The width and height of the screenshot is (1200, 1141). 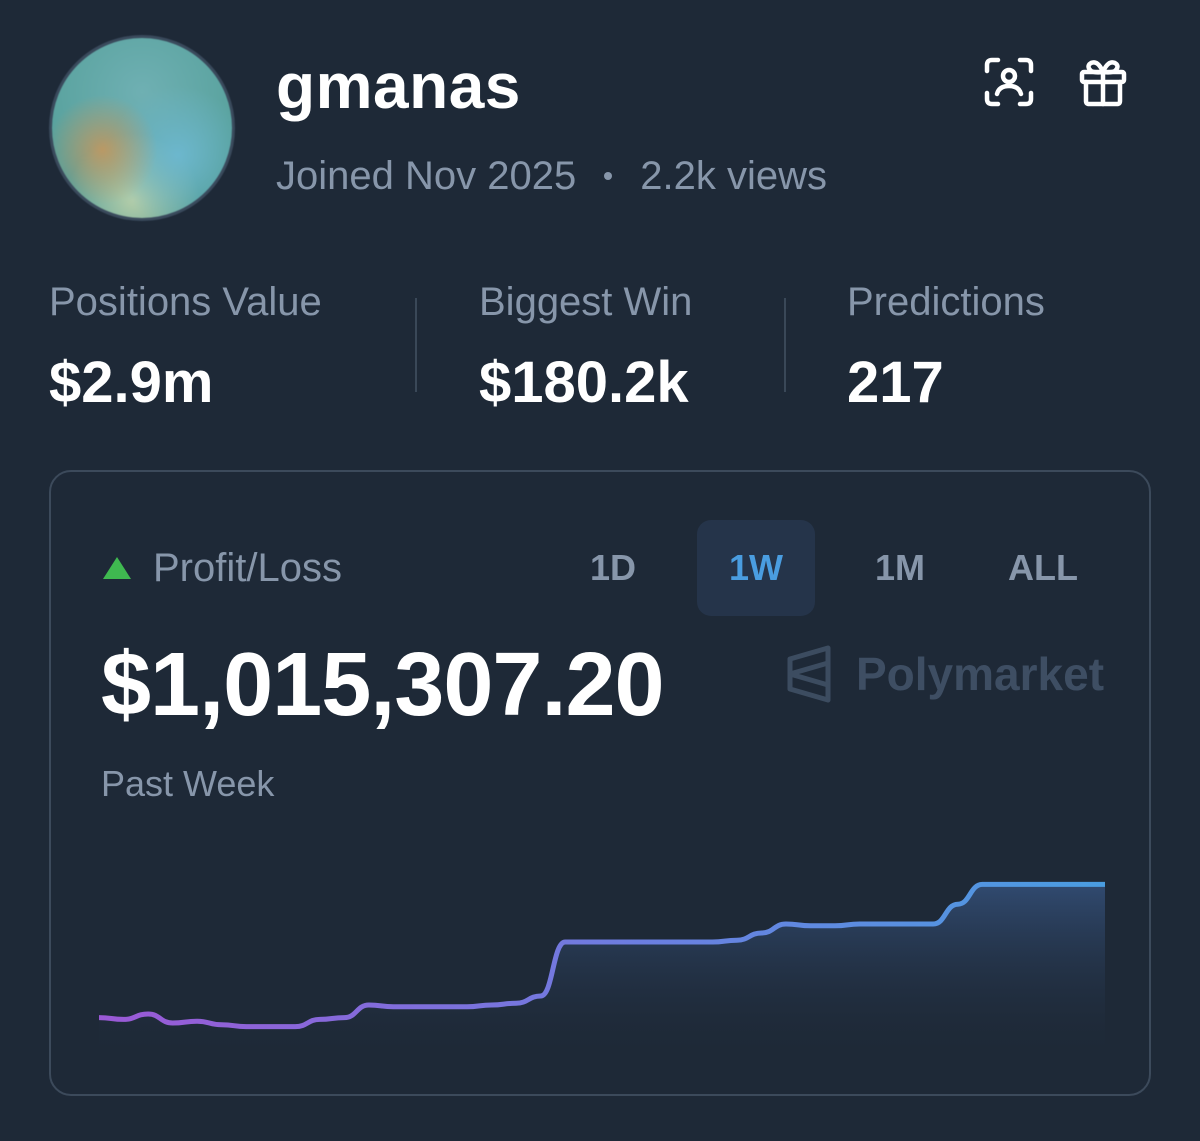 What do you see at coordinates (980, 674) in the screenshot?
I see `brand-name: Polymarket` at bounding box center [980, 674].